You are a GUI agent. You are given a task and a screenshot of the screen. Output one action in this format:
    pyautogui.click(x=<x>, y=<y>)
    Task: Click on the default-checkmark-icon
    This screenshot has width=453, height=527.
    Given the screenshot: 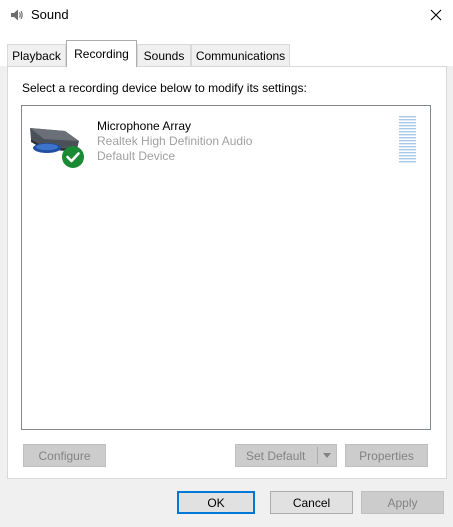 What is the action you would take?
    pyautogui.click(x=73, y=157)
    